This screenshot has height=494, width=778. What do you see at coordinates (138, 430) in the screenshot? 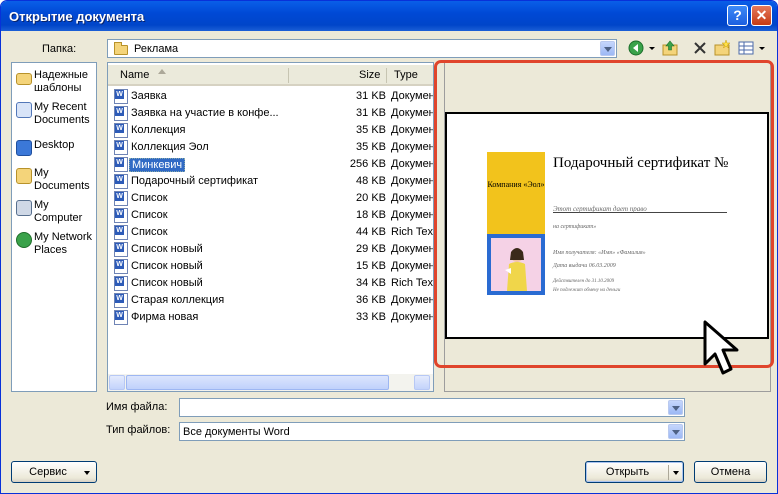
I see `filetype-label: Тип файлов:` at bounding box center [138, 430].